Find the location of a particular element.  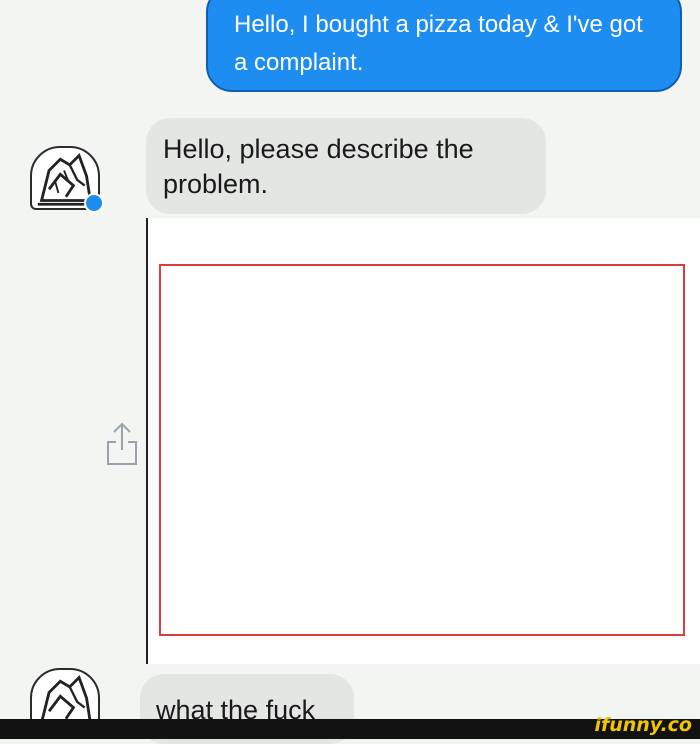

watermark-text: ifunny.co is located at coordinates (643, 725).